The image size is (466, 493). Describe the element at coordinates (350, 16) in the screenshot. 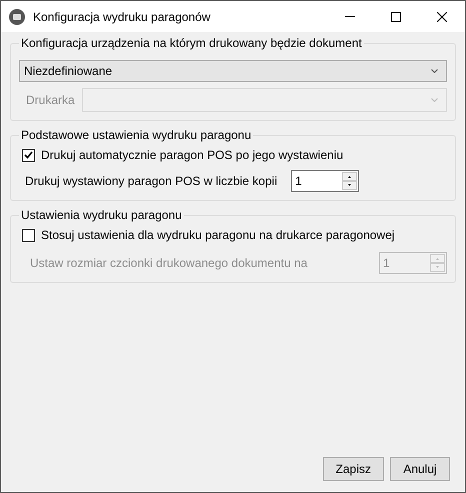

I see `minimize-icon` at that location.